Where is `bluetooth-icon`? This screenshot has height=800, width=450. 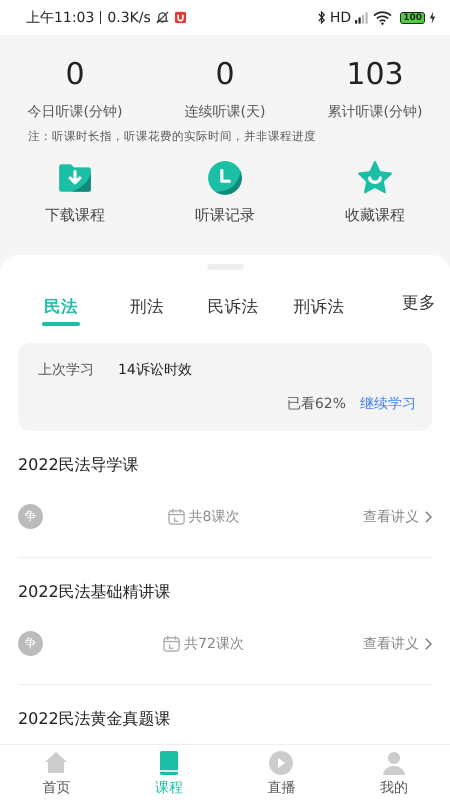 bluetooth-icon is located at coordinates (321, 17).